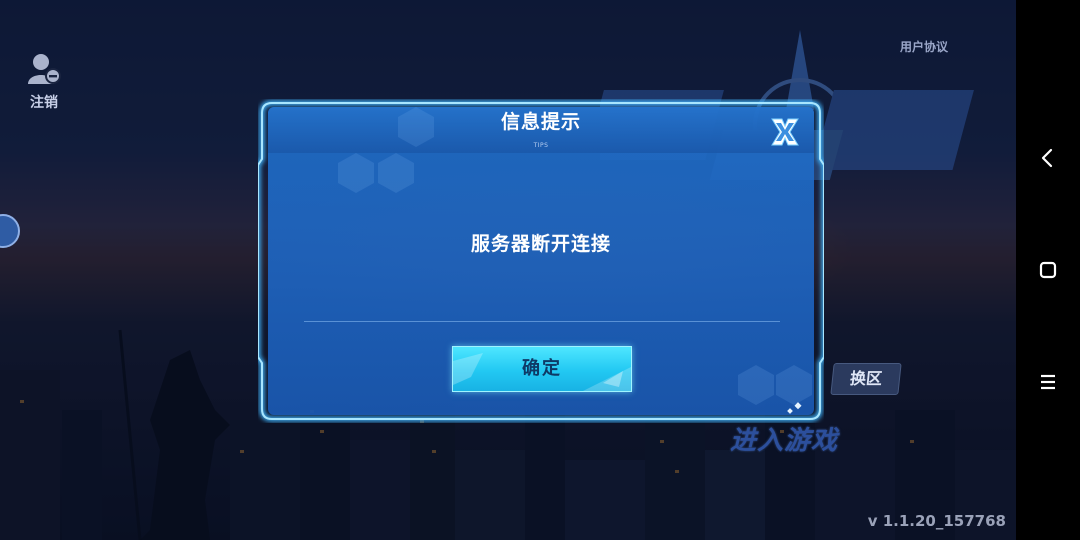  Describe the element at coordinates (784, 438) in the screenshot. I see `enter-game-button: 进入游戏` at that location.